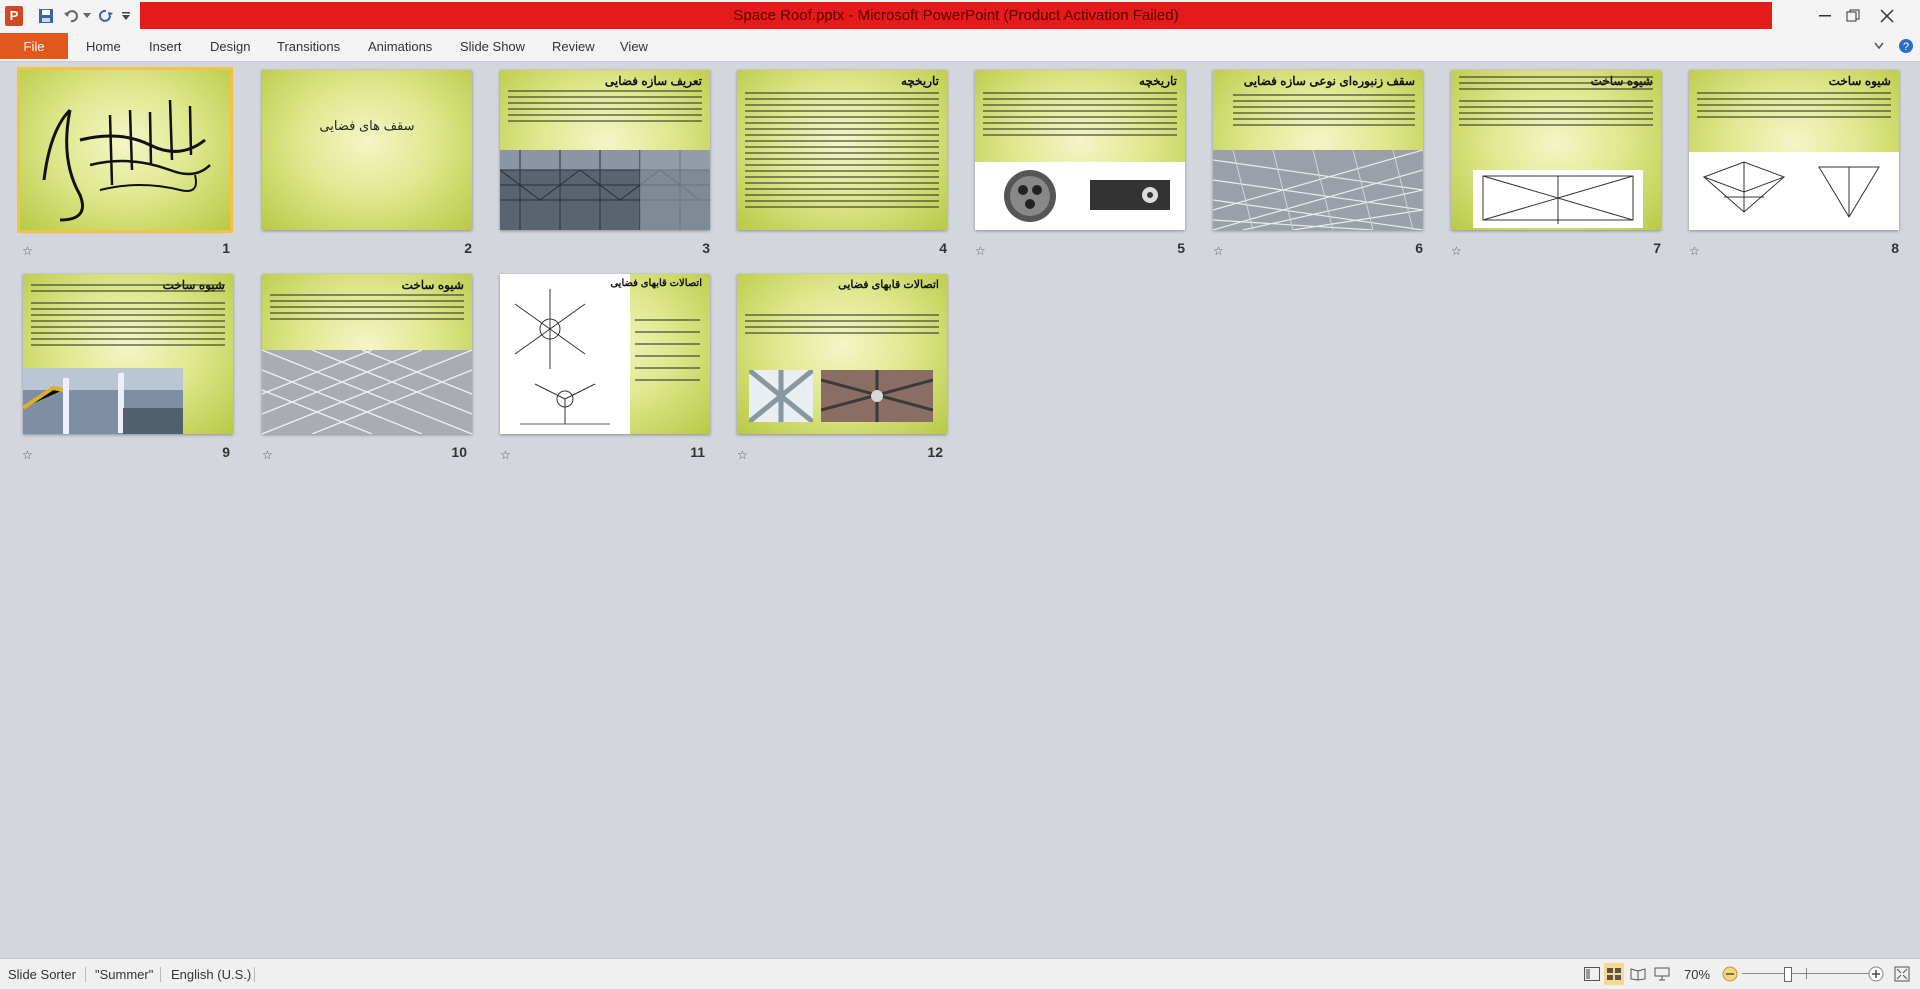 The height and width of the screenshot is (989, 1920). Describe the element at coordinates (656, 283) in the screenshot. I see `slide-title-11: اتصالات قابهای فضایی` at that location.